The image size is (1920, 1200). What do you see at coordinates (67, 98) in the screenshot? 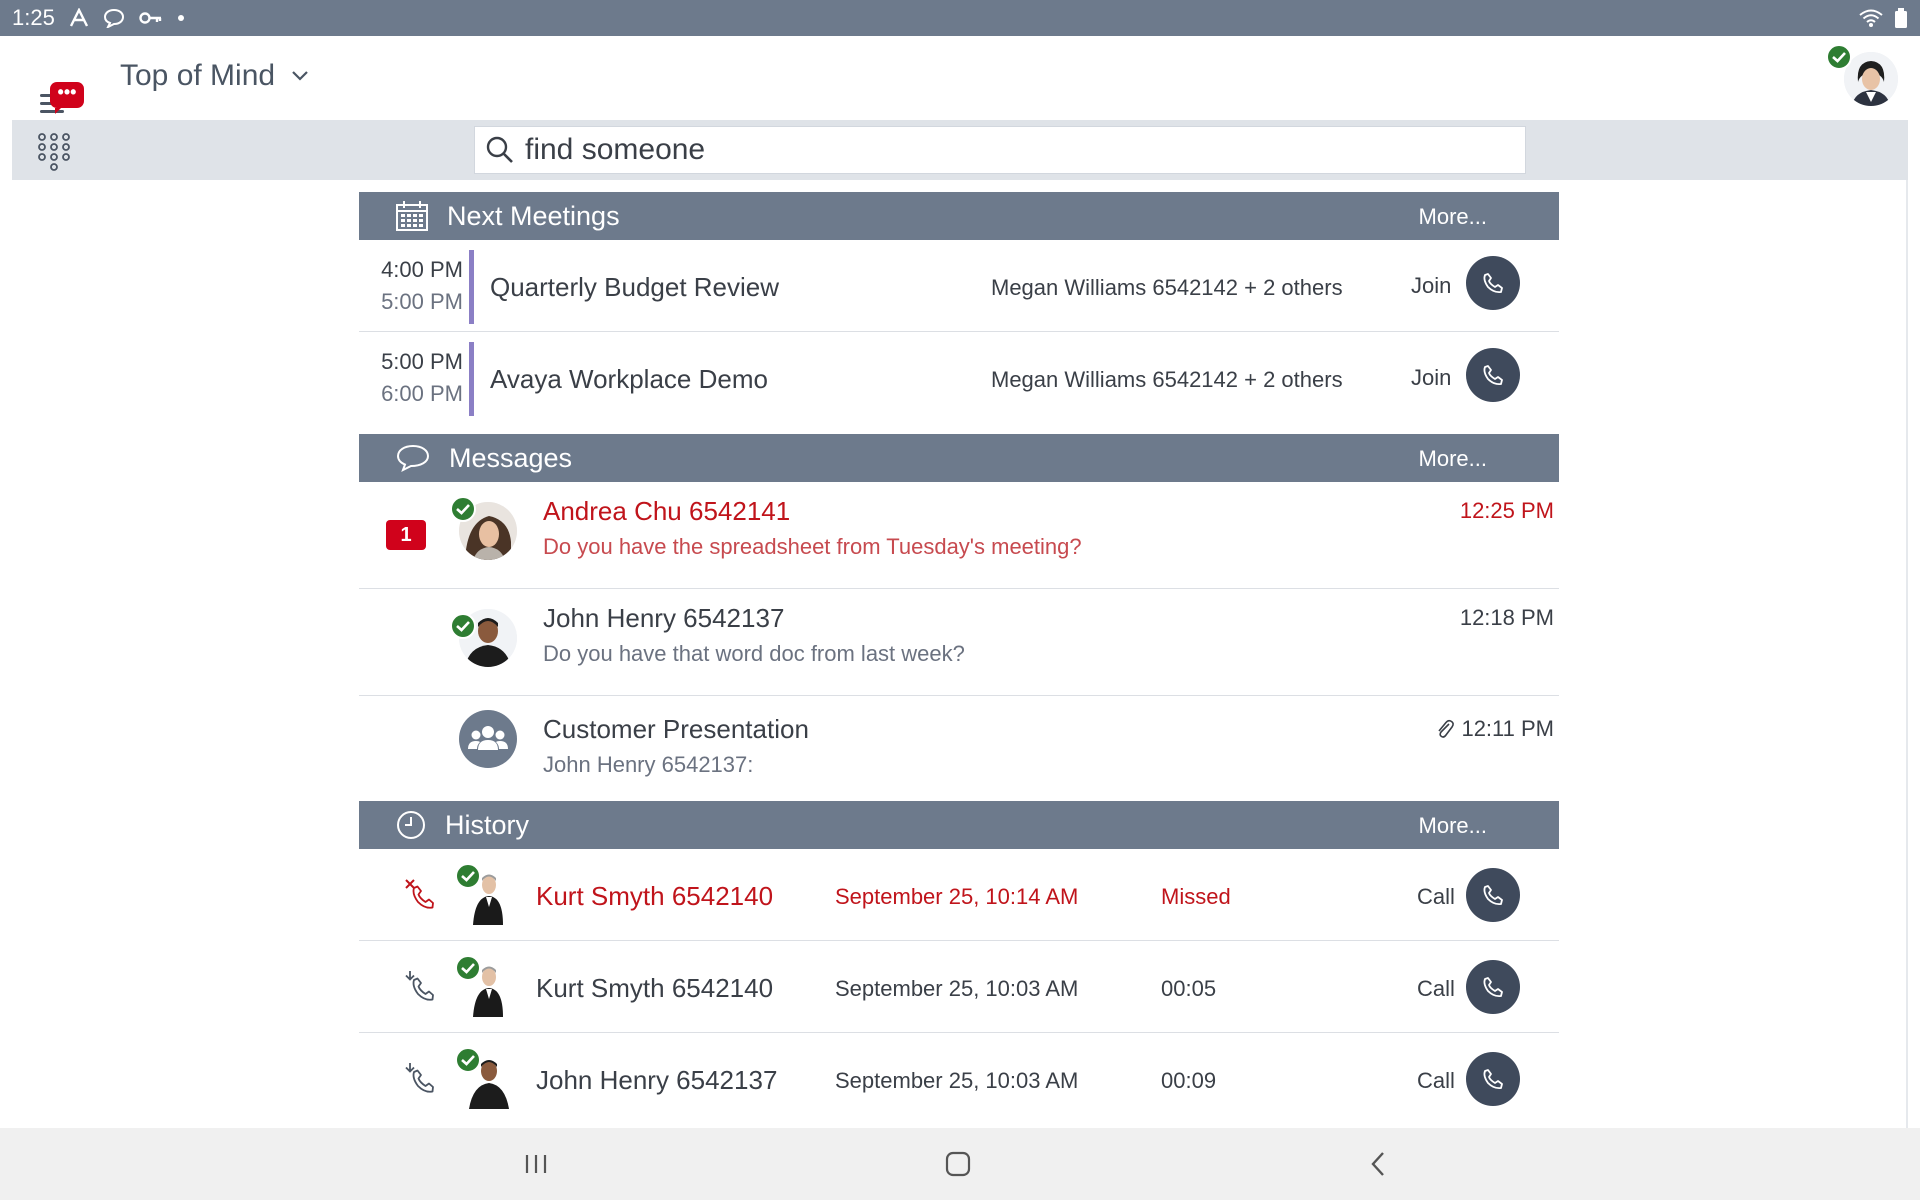
I see `notification-badge: •••` at bounding box center [67, 98].